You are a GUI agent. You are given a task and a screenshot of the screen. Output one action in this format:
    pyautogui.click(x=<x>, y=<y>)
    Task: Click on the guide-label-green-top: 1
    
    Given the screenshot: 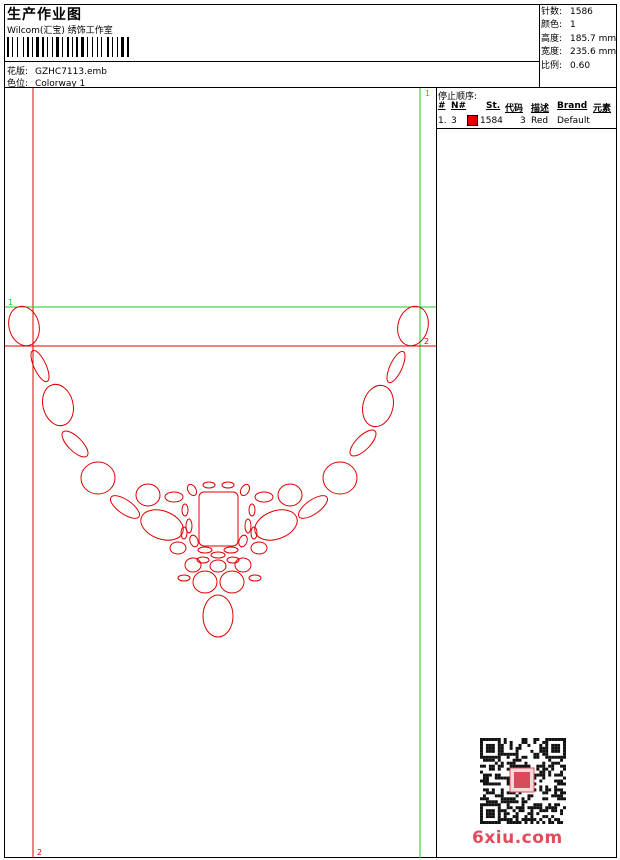 What is the action you would take?
    pyautogui.click(x=428, y=93)
    